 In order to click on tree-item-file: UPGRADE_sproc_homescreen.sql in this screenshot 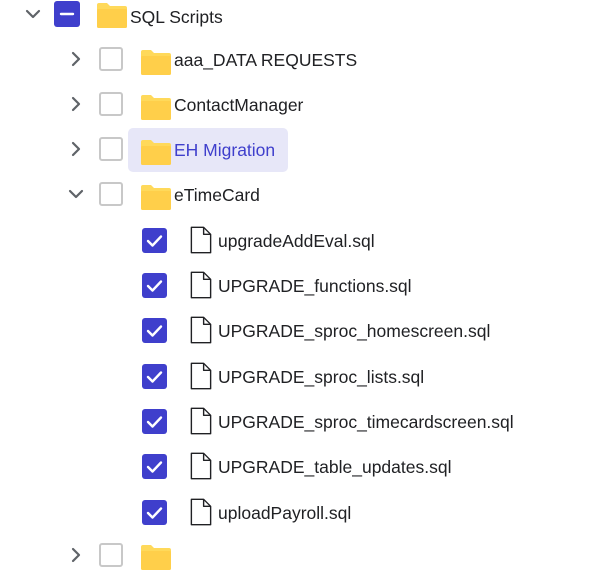, I will do `click(345, 331)`.